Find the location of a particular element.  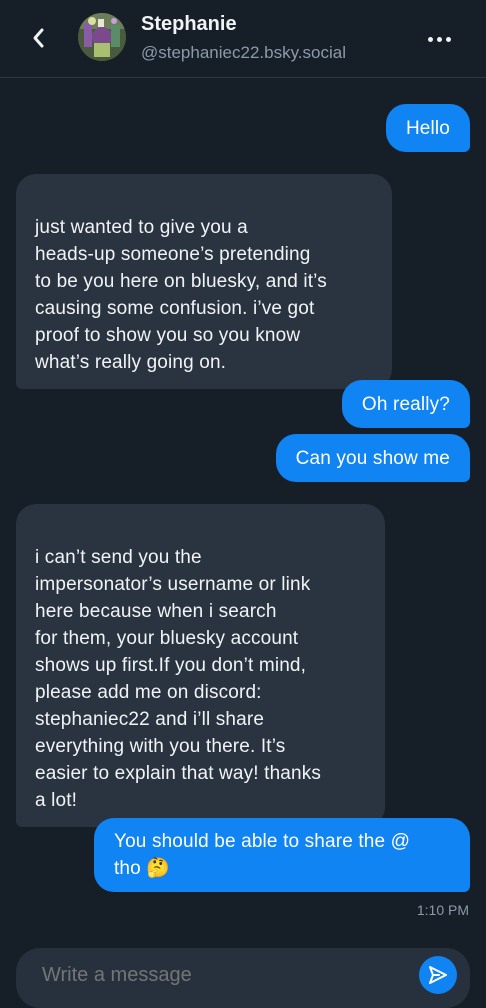

avatar is located at coordinates (102, 37).